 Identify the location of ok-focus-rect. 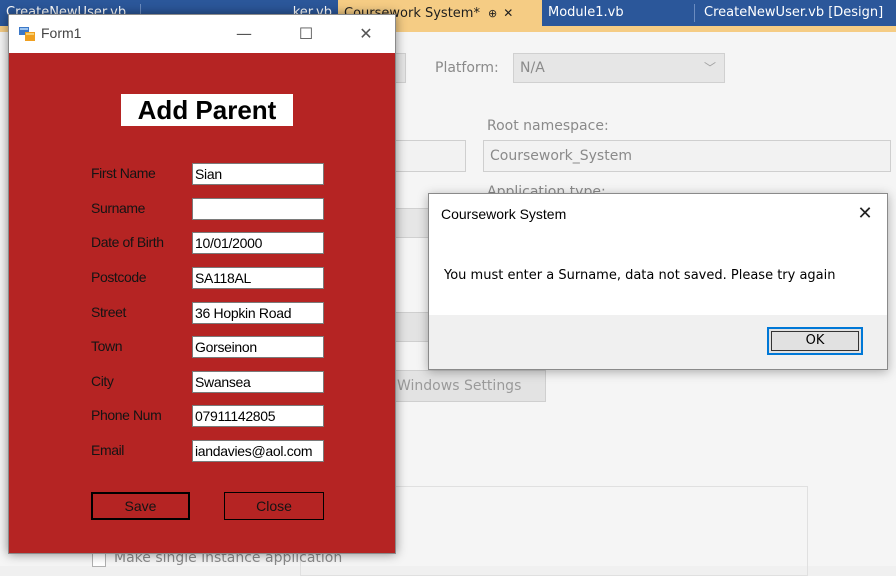
(815, 341).